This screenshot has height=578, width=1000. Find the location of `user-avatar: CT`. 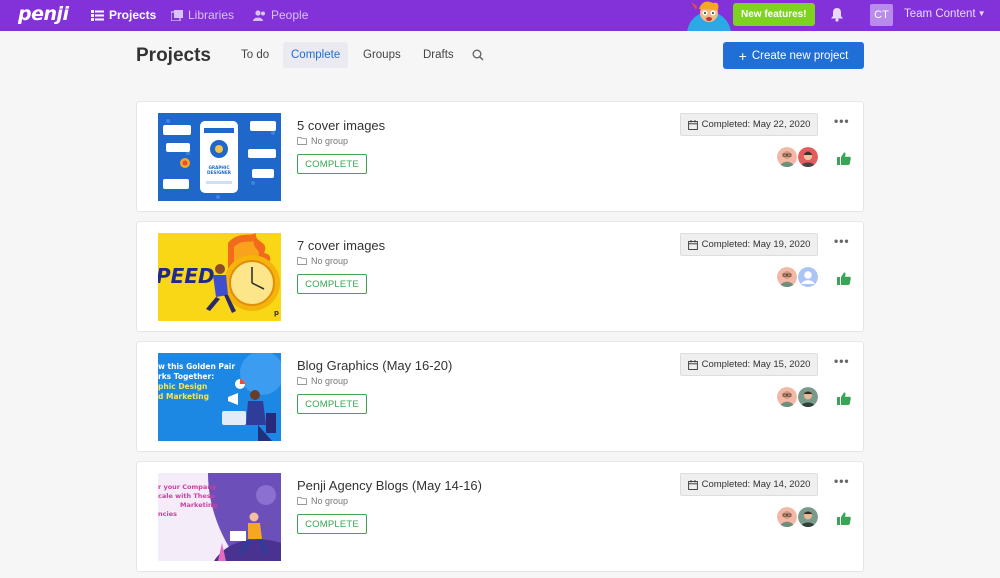

user-avatar: CT is located at coordinates (881, 15).